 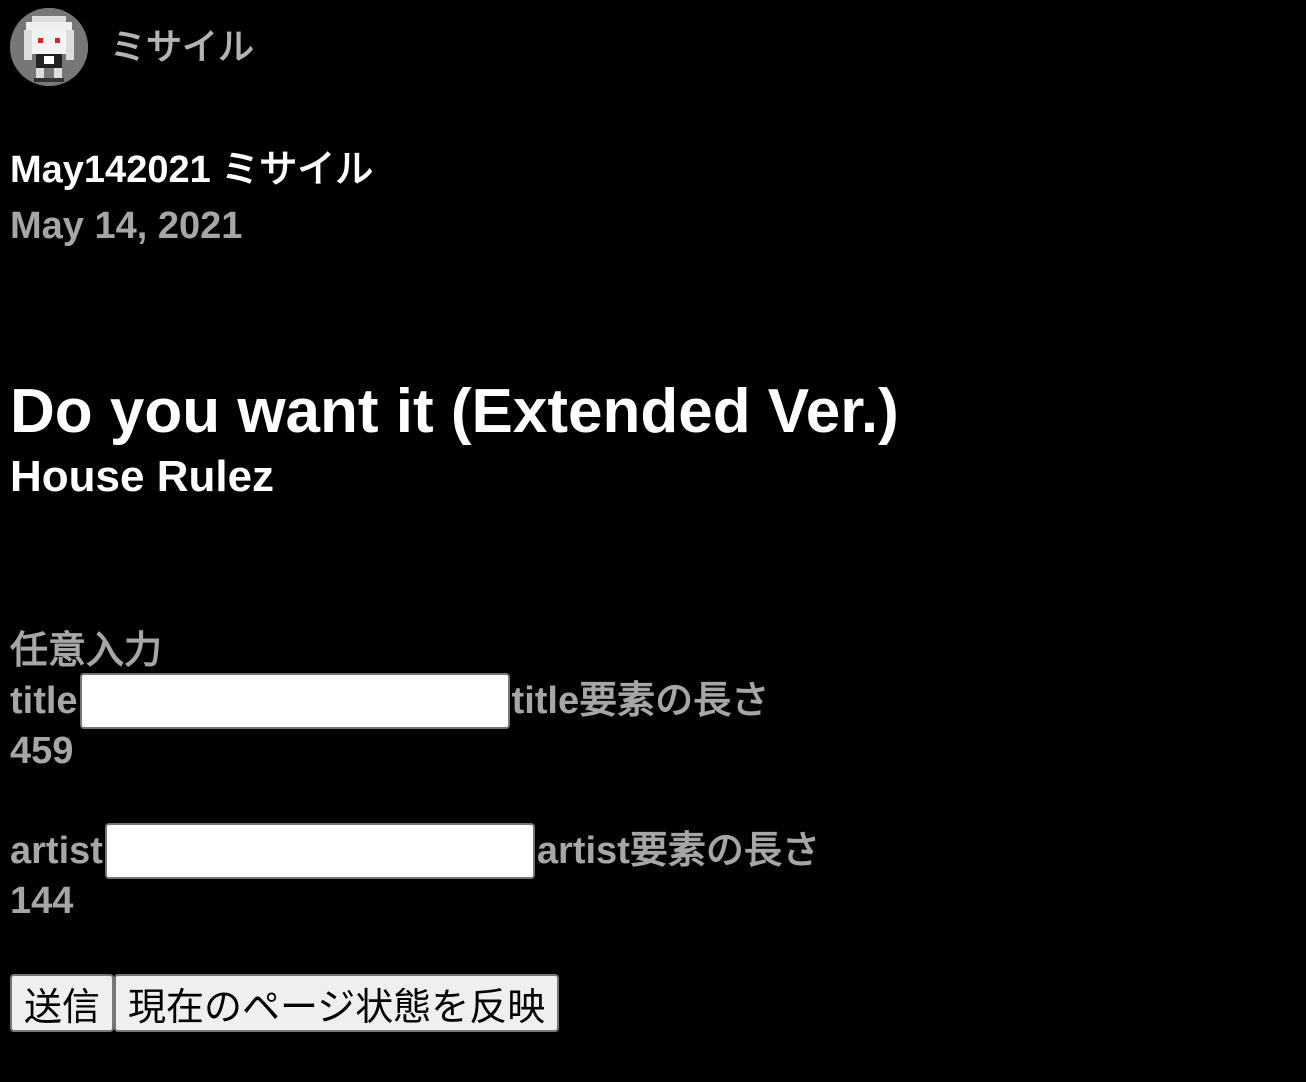 What do you see at coordinates (44, 701) in the screenshot?
I see `title-label: title` at bounding box center [44, 701].